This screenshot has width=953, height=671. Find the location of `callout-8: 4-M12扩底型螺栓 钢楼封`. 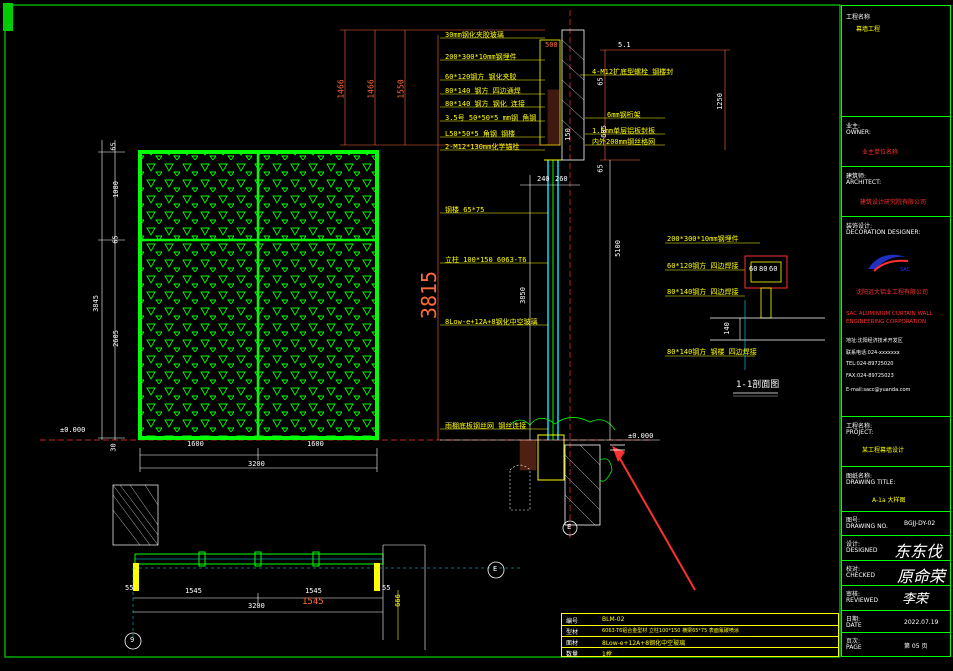

callout-8: 4-M12扩底型螺栓 钢楼封 is located at coordinates (633, 72).